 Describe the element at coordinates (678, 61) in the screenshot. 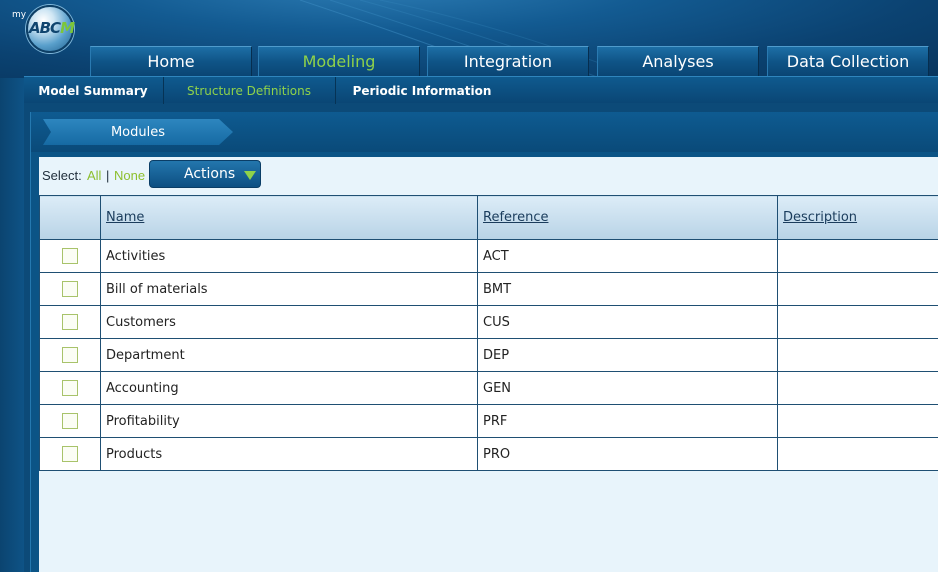

I see `tab-analyses: Analyses` at that location.